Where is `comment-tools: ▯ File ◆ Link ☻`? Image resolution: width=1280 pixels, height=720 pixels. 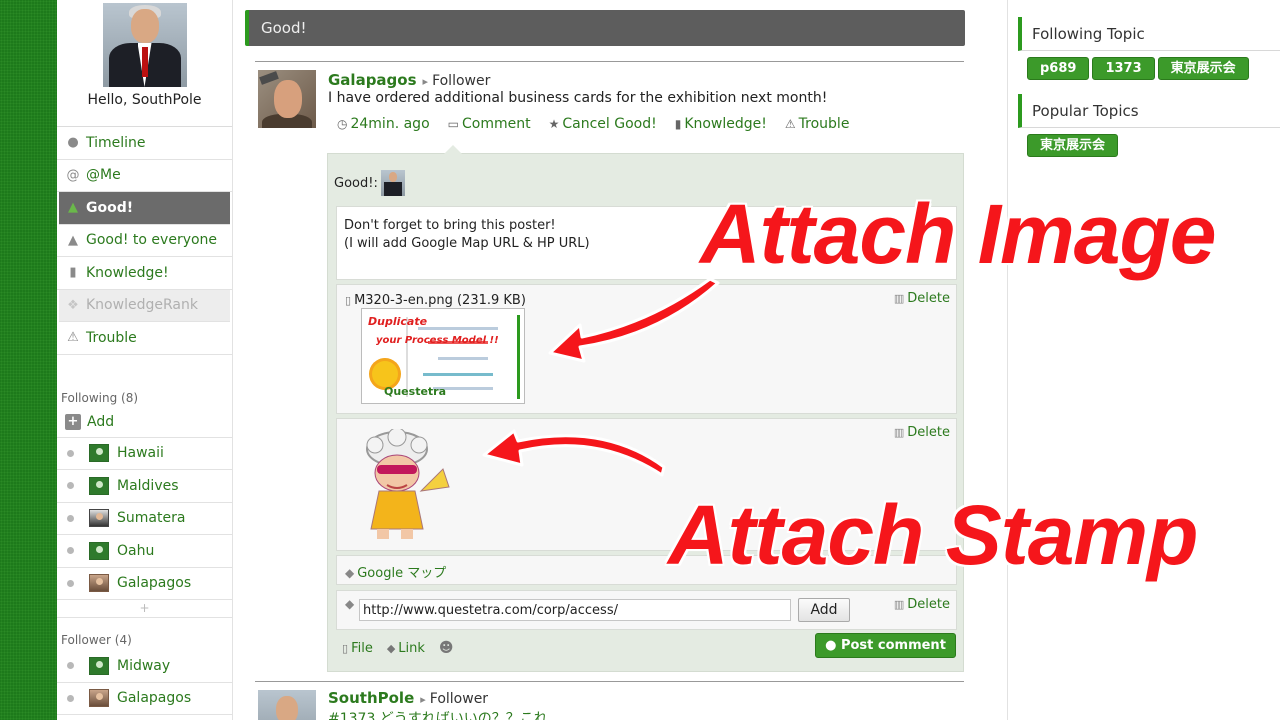 comment-tools: ▯ File ◆ Link ☻ is located at coordinates (399, 648).